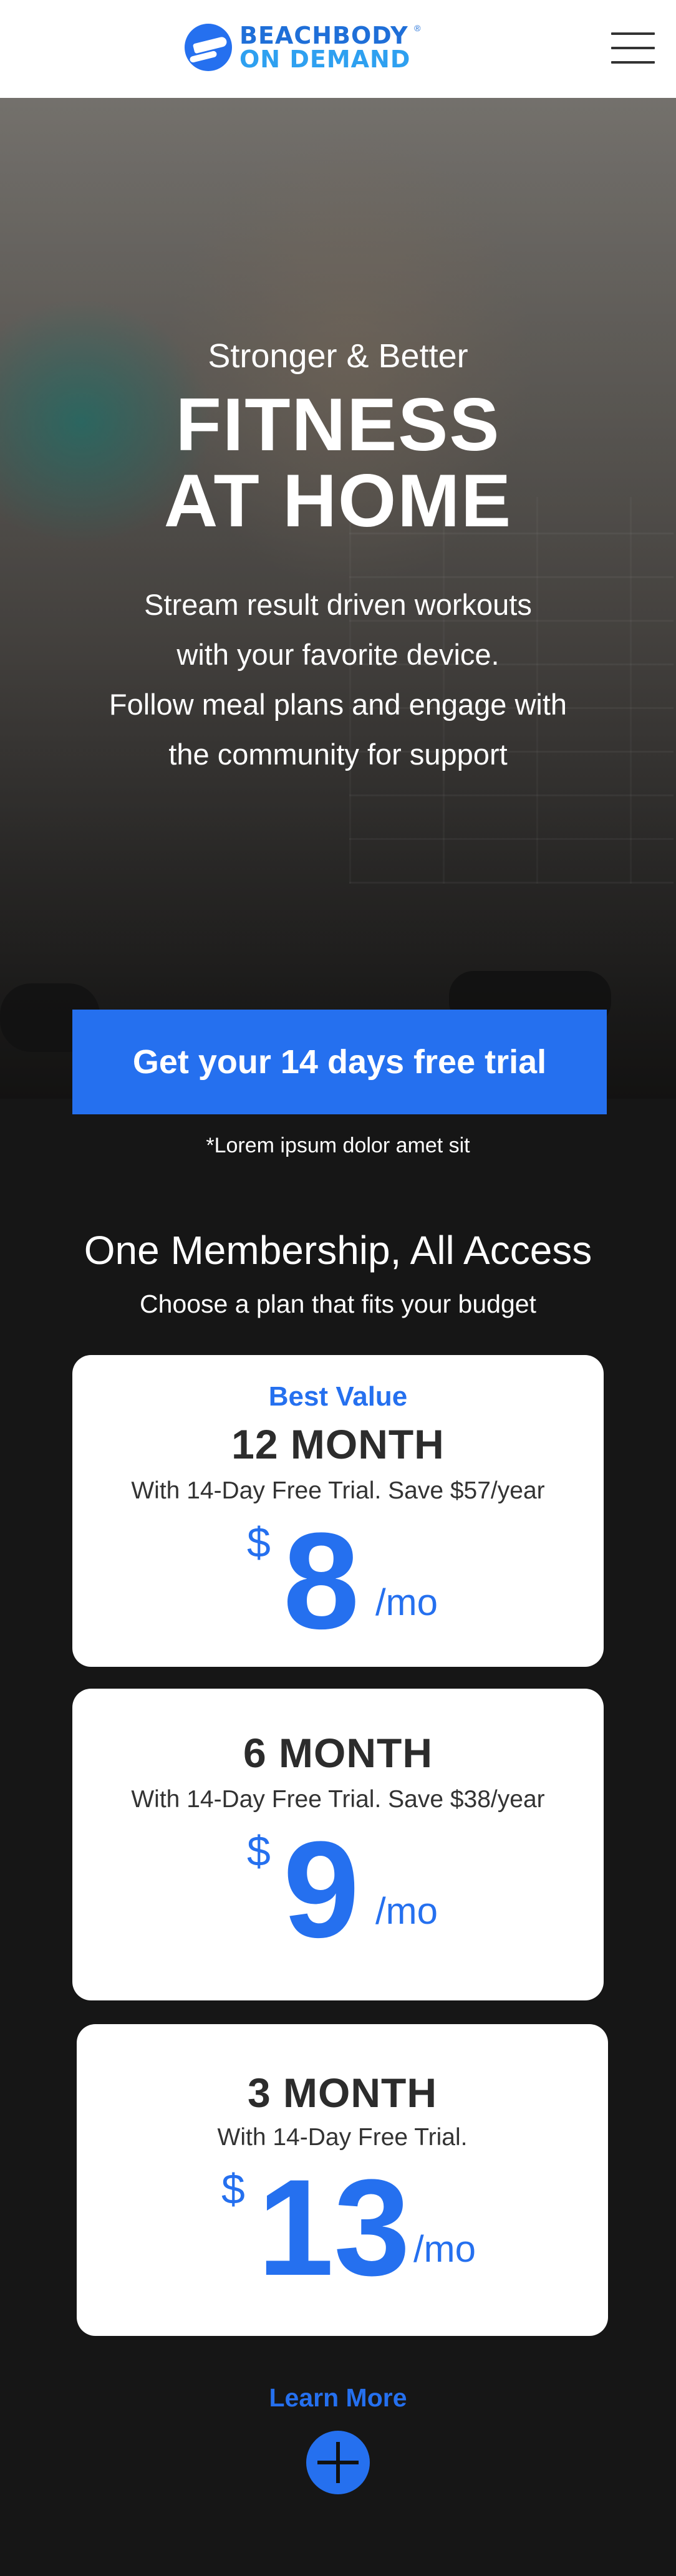 The height and width of the screenshot is (2576, 676). What do you see at coordinates (338, 754) in the screenshot?
I see `hero-description-line: the community for support` at bounding box center [338, 754].